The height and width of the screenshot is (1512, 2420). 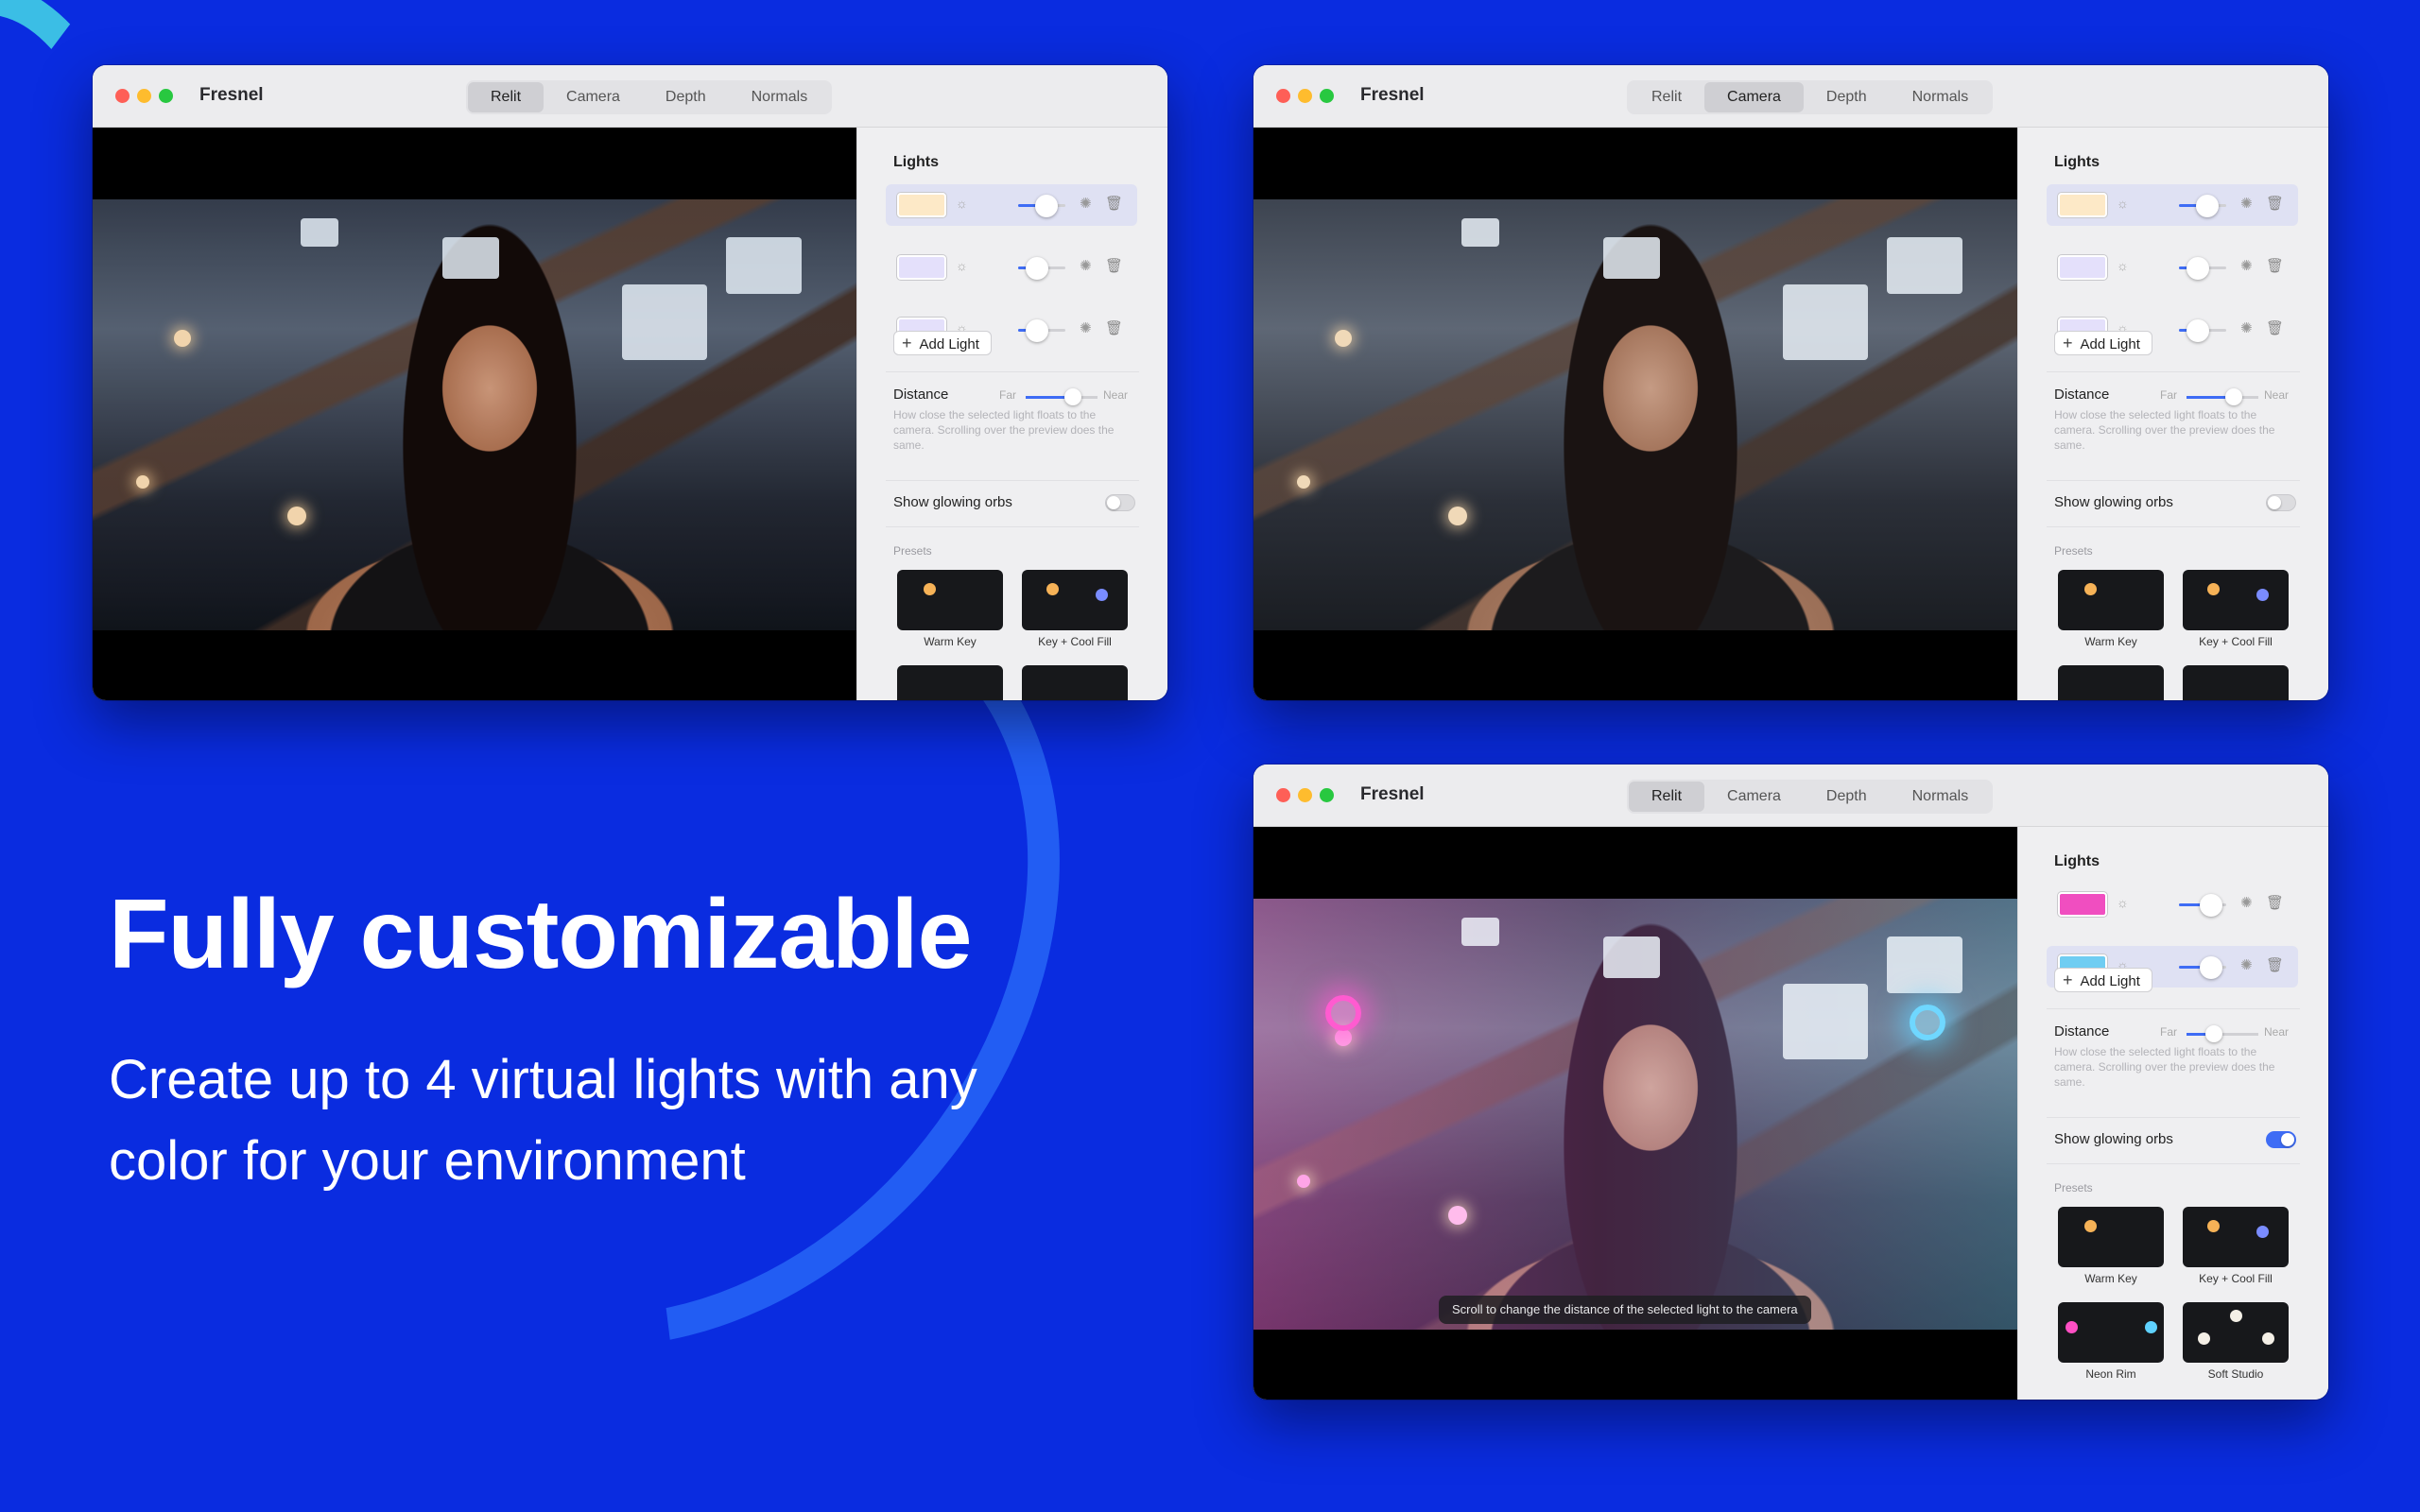 What do you see at coordinates (2175, 502) in the screenshot?
I see `show-orbs-row: Show glowing orbs` at bounding box center [2175, 502].